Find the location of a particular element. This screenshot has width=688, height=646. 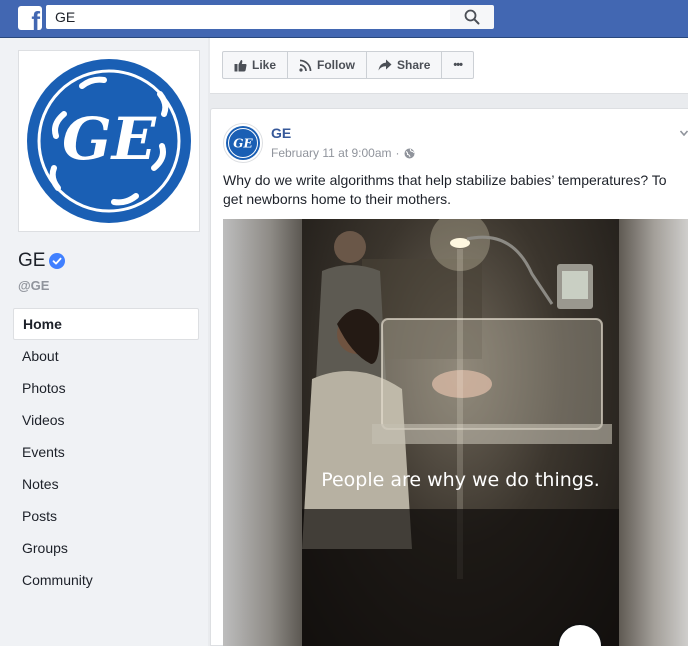

nav-item-events: Events is located at coordinates (106, 452).